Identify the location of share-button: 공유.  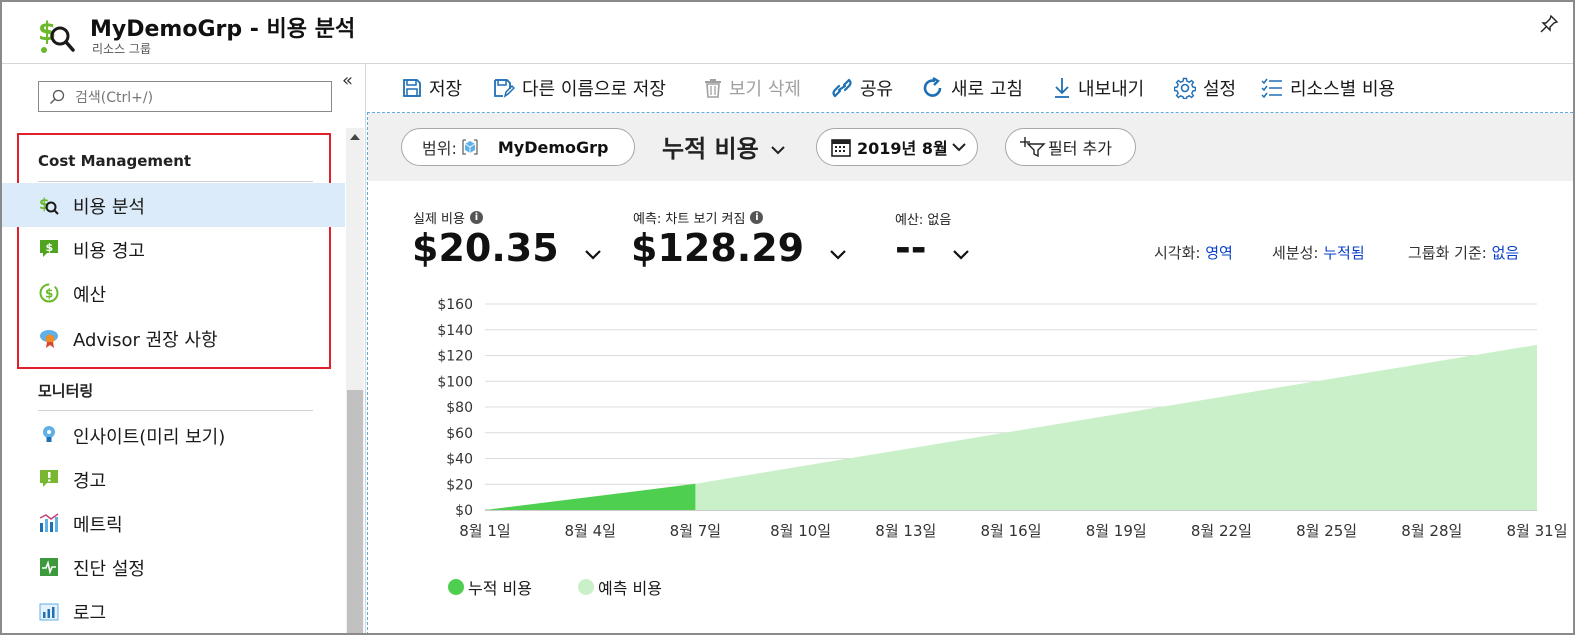
(862, 88).